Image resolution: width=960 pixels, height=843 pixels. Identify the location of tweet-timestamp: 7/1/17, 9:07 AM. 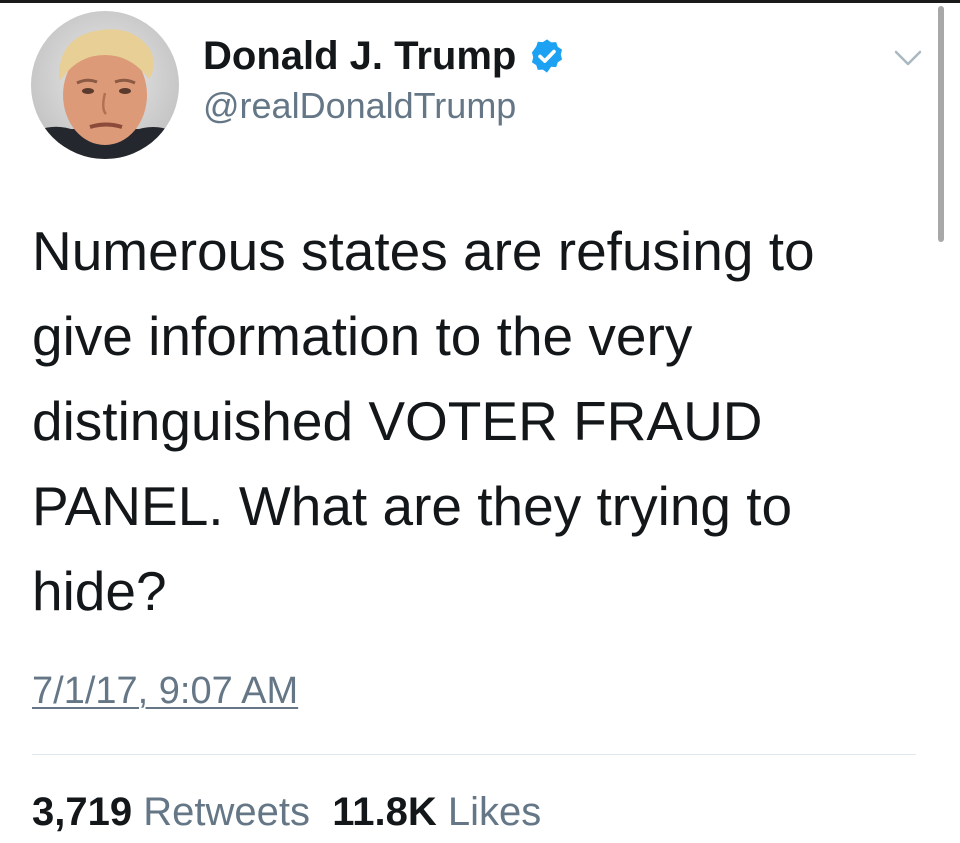
(165, 691).